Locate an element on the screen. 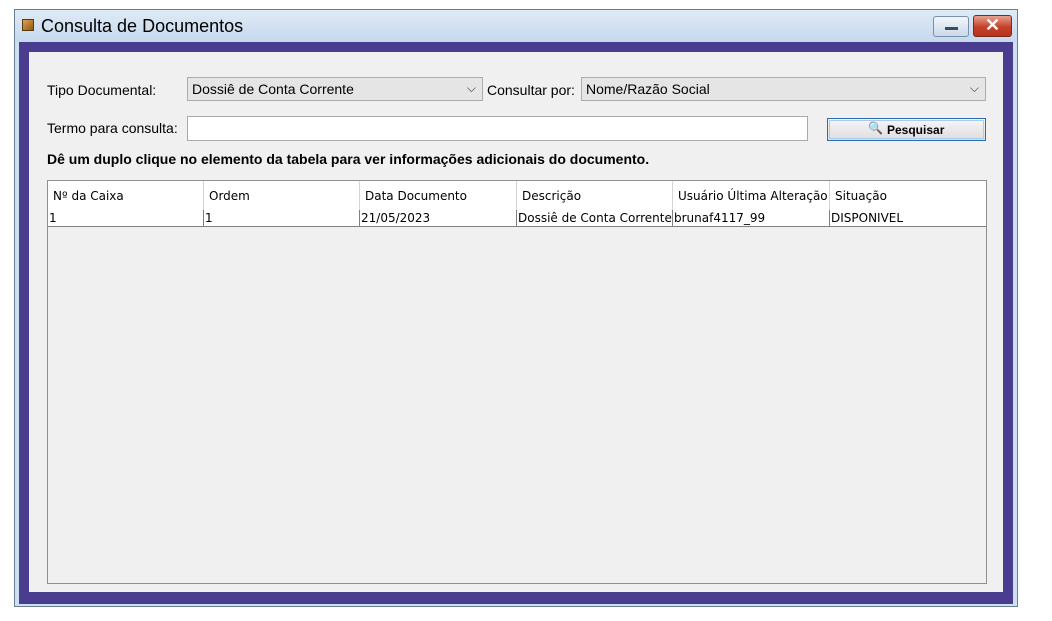  termo-consulta-label: Termo para consulta: is located at coordinates (112, 128).